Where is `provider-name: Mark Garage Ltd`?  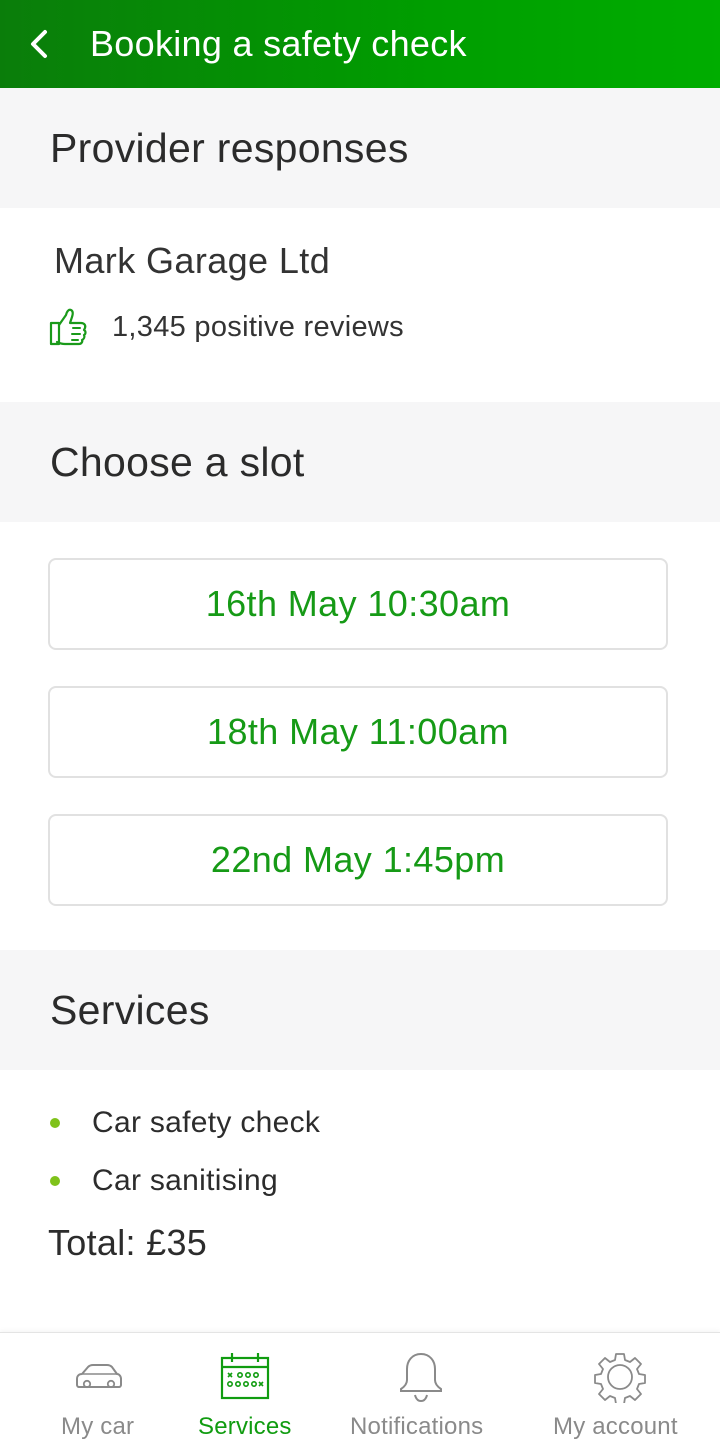
provider-name: Mark Garage Ltd is located at coordinates (192, 260).